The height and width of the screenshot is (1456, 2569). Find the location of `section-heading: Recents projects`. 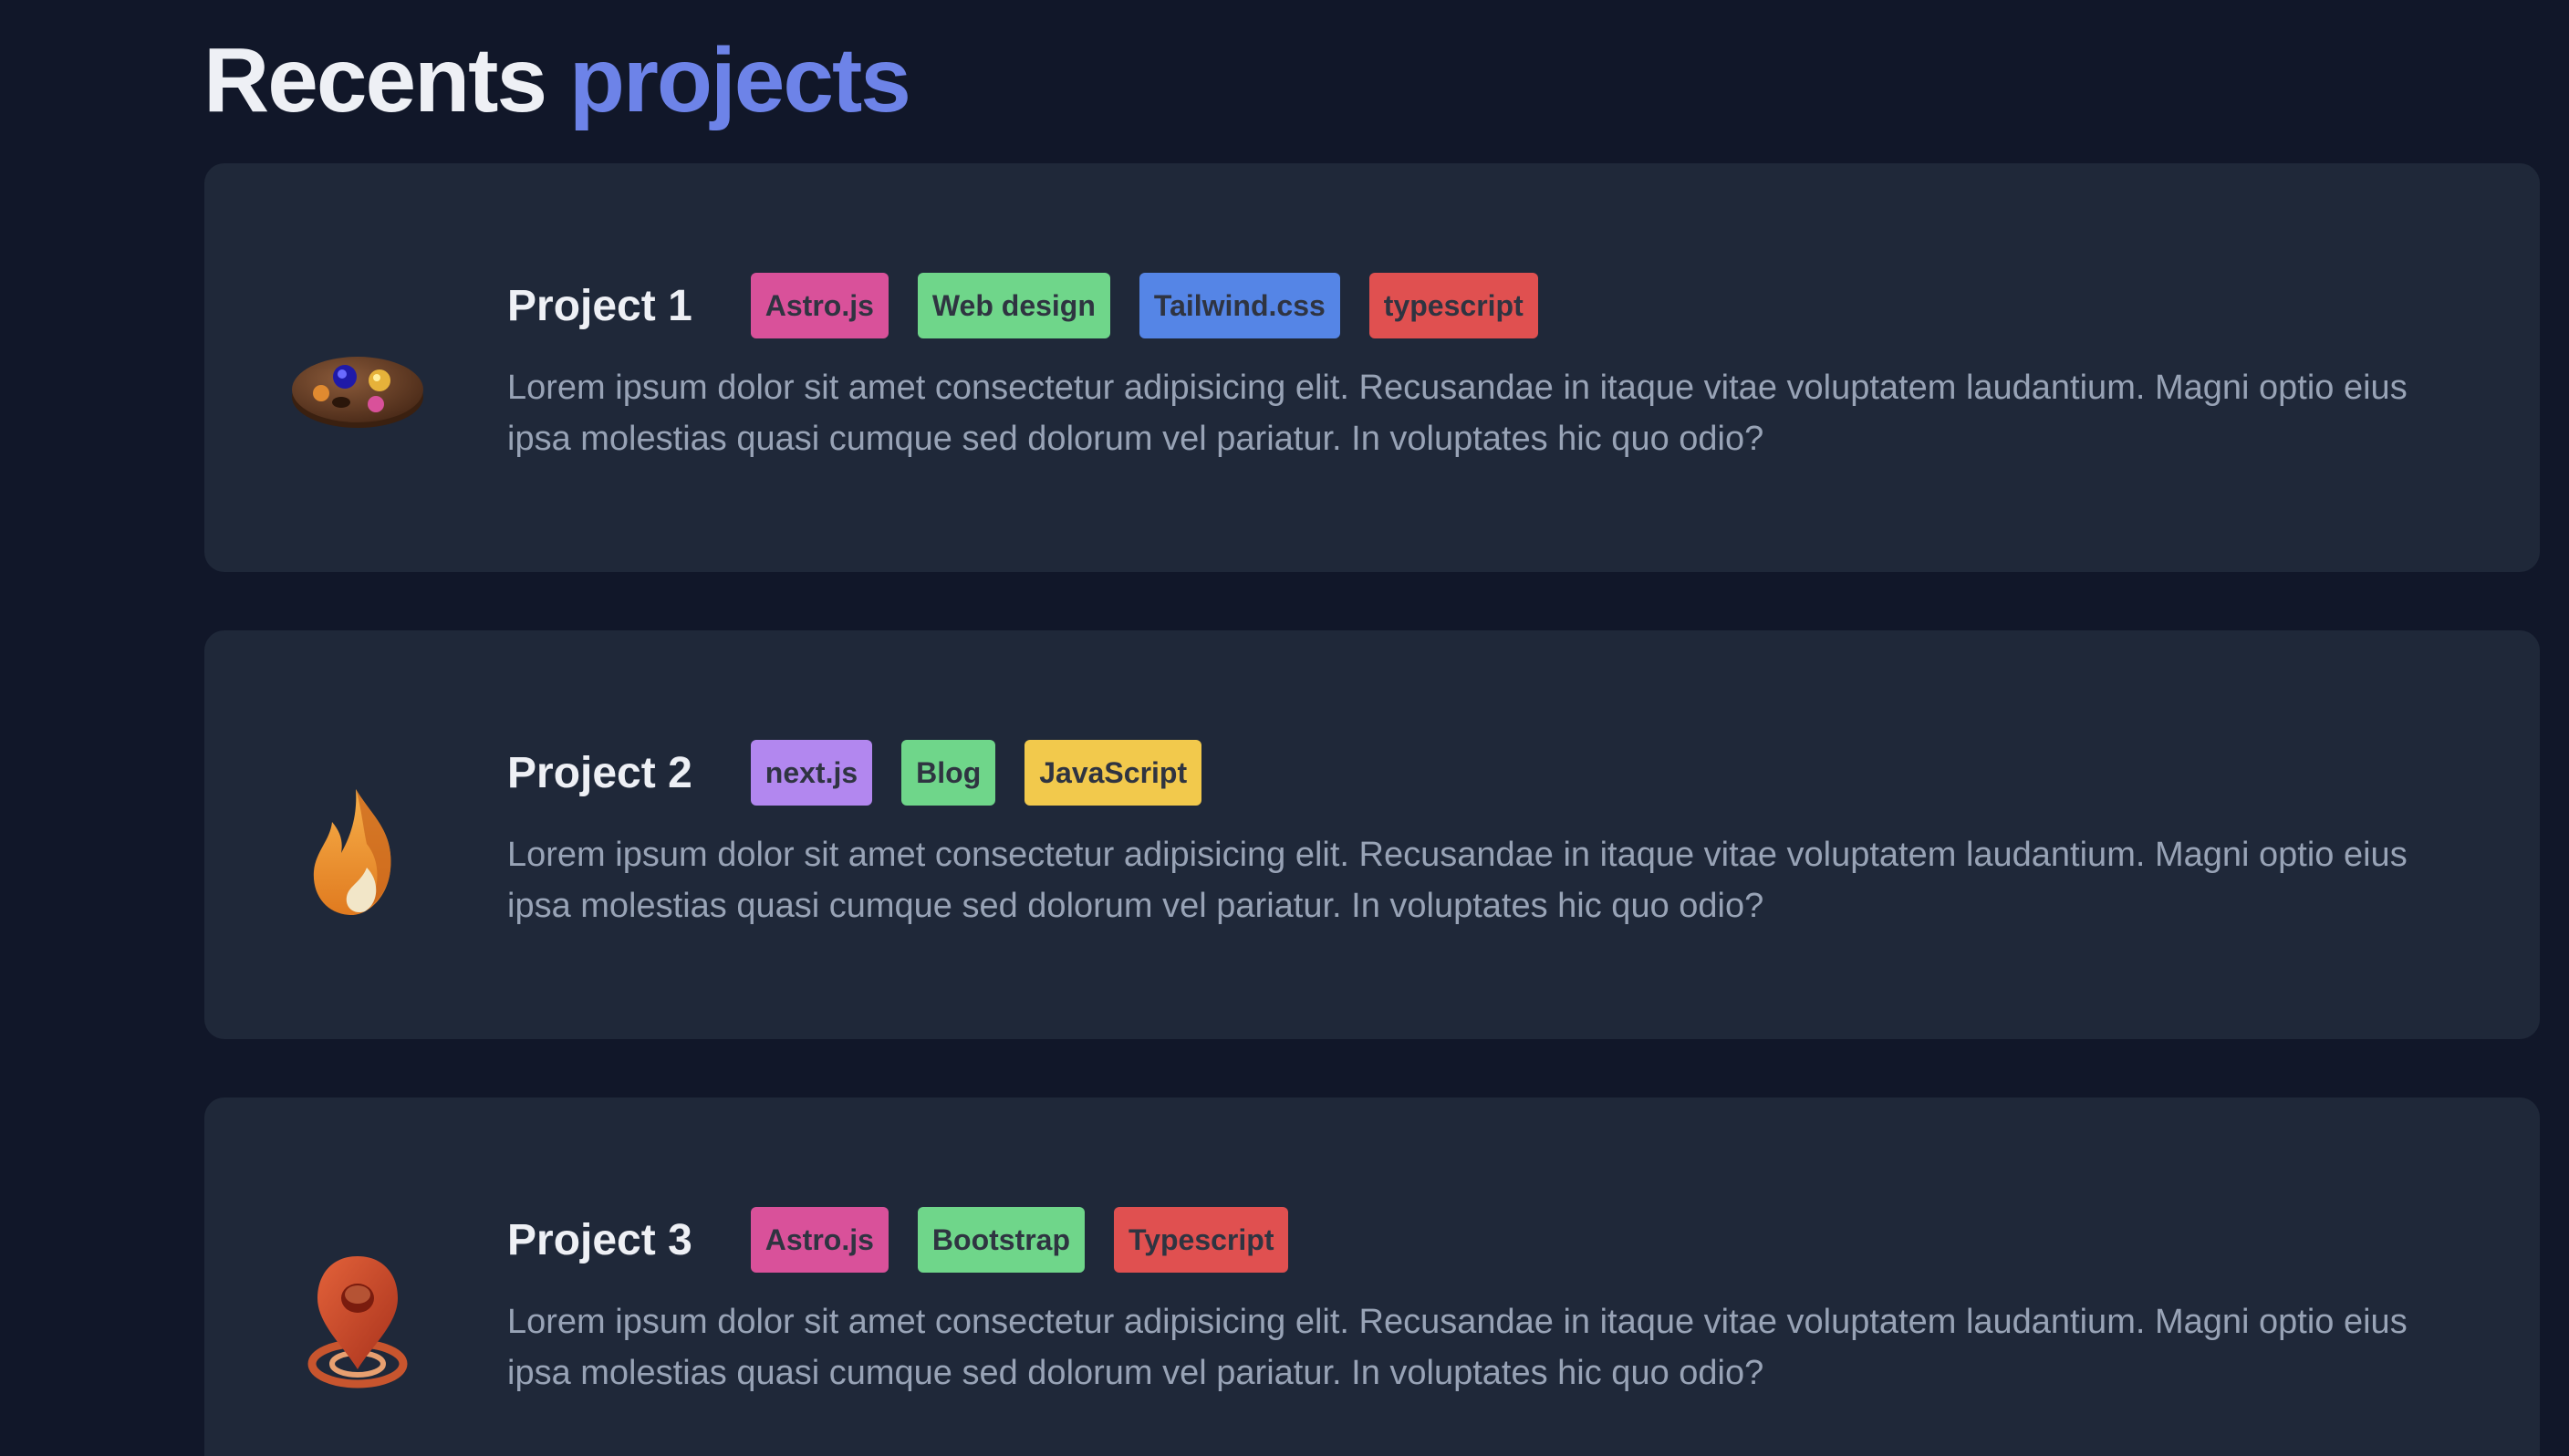

section-heading: Recents projects is located at coordinates (557, 80).